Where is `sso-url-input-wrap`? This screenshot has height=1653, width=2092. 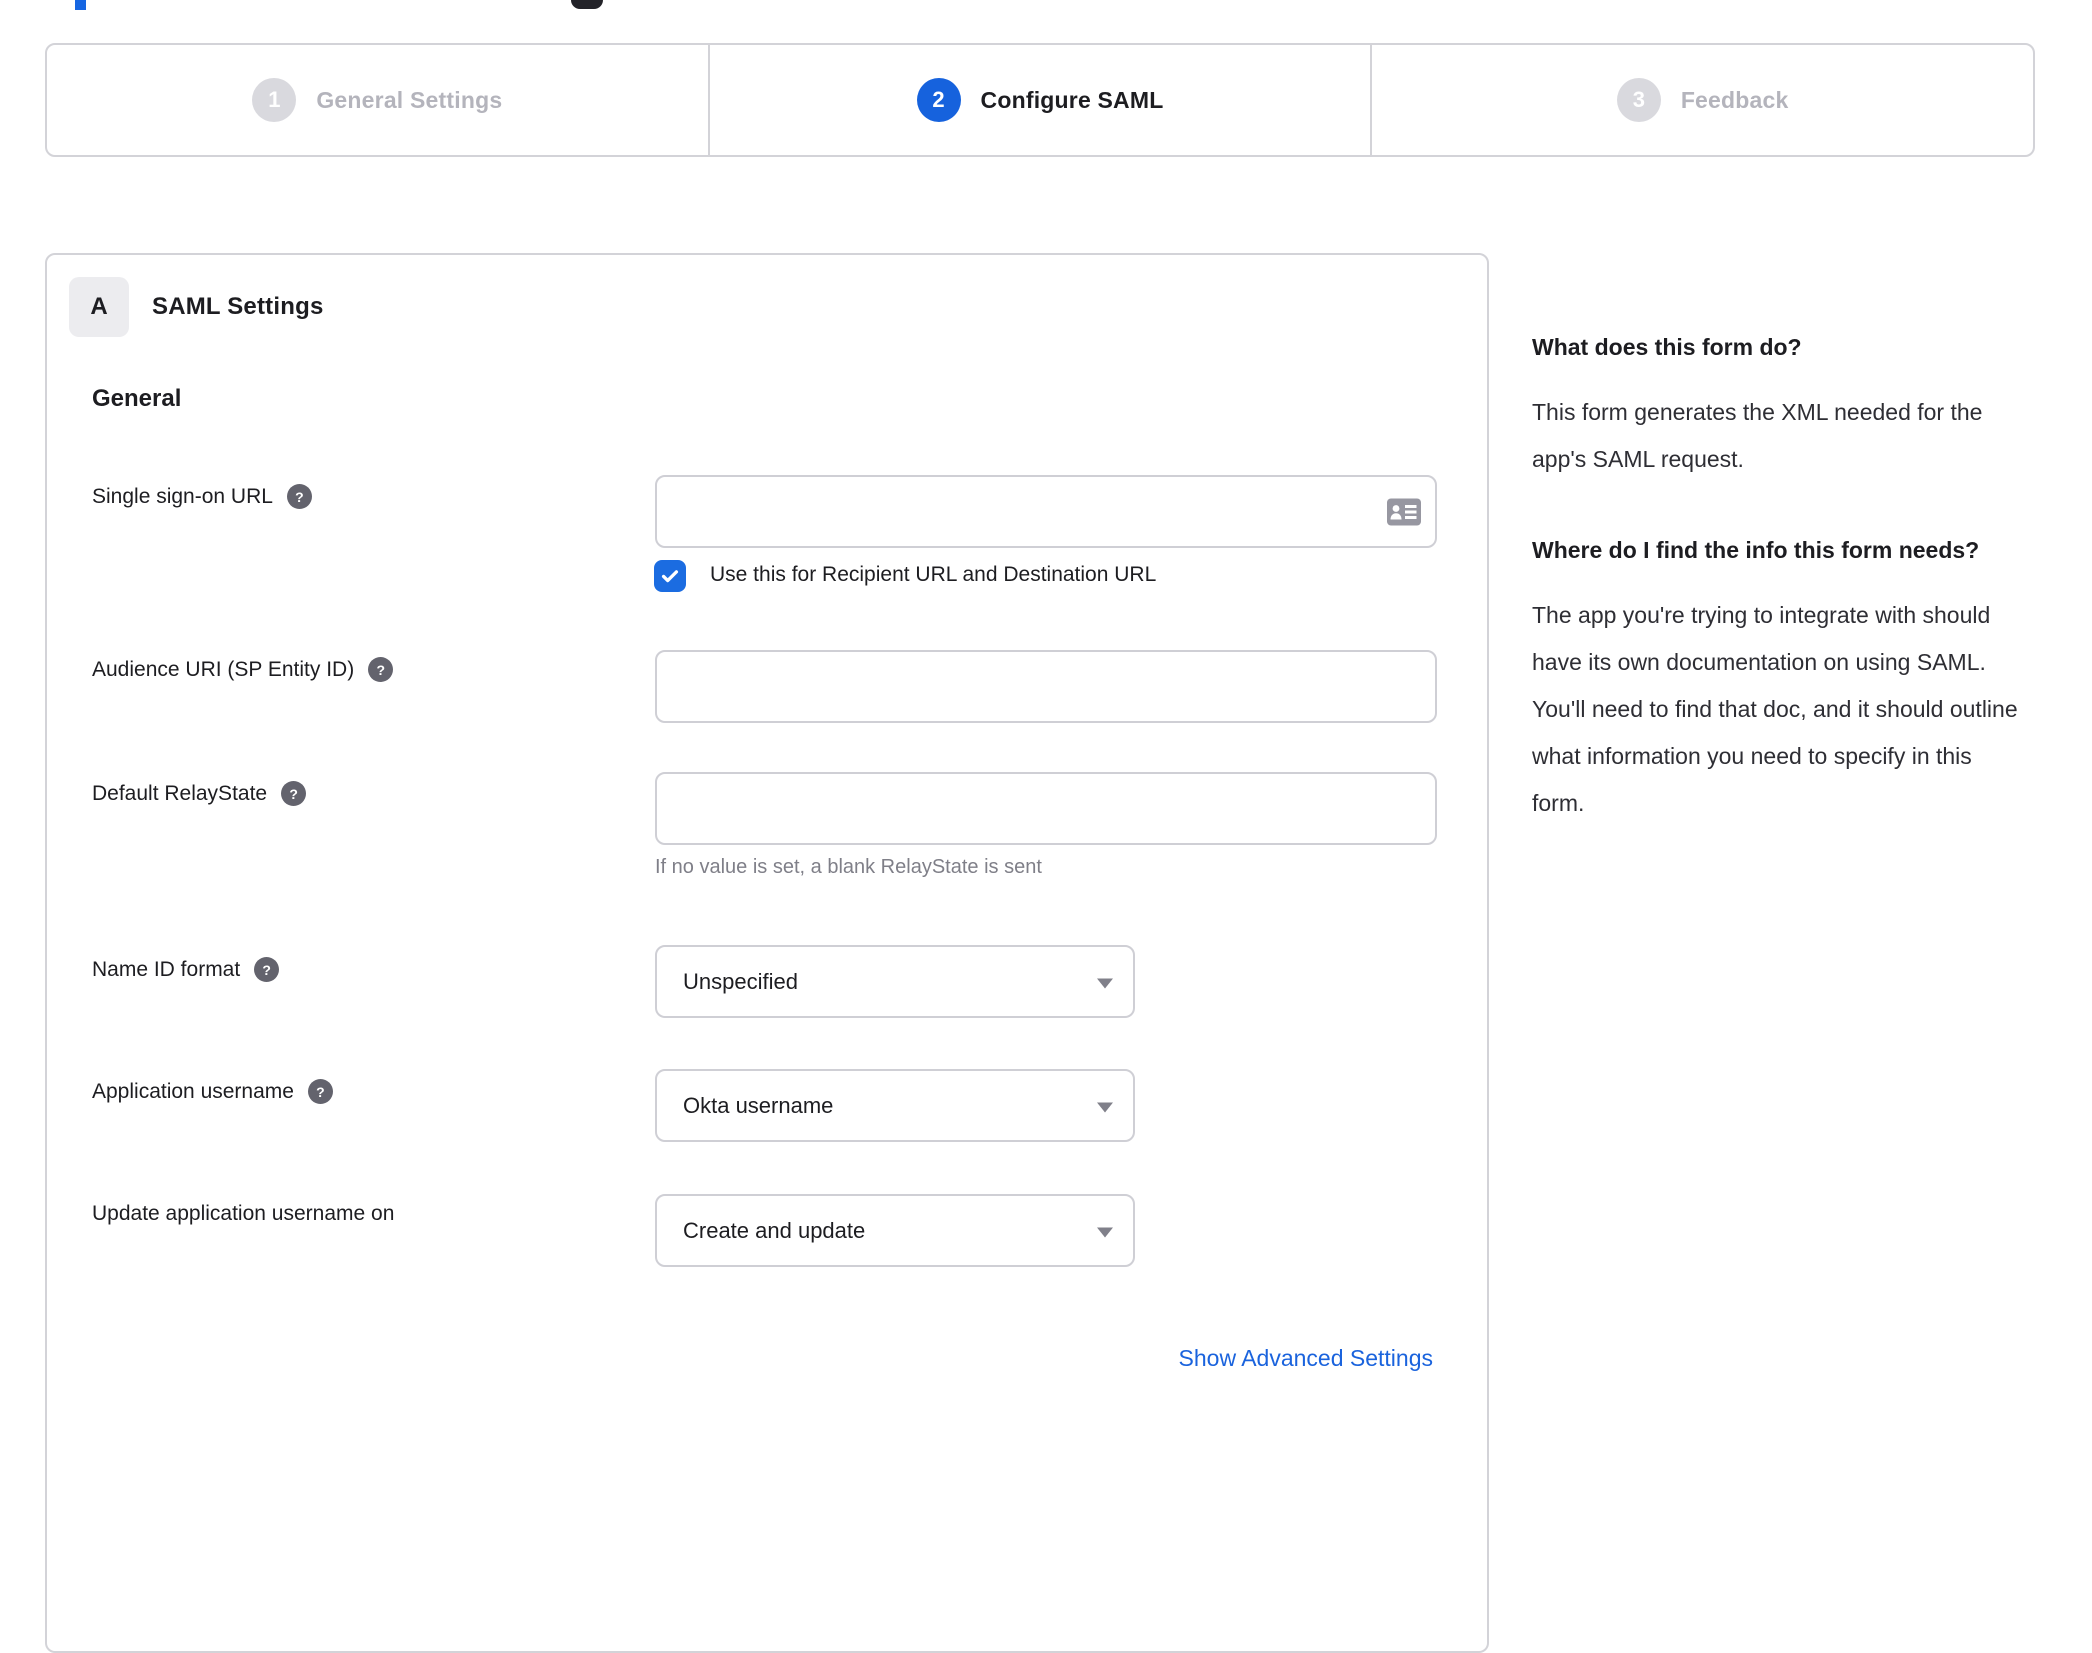
sso-url-input-wrap is located at coordinates (1046, 511).